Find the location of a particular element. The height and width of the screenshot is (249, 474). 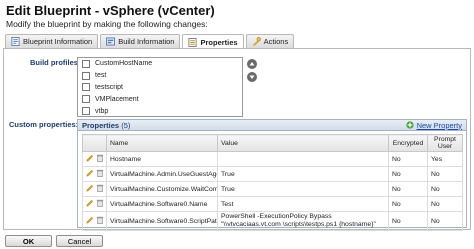

properties-icon is located at coordinates (193, 42).